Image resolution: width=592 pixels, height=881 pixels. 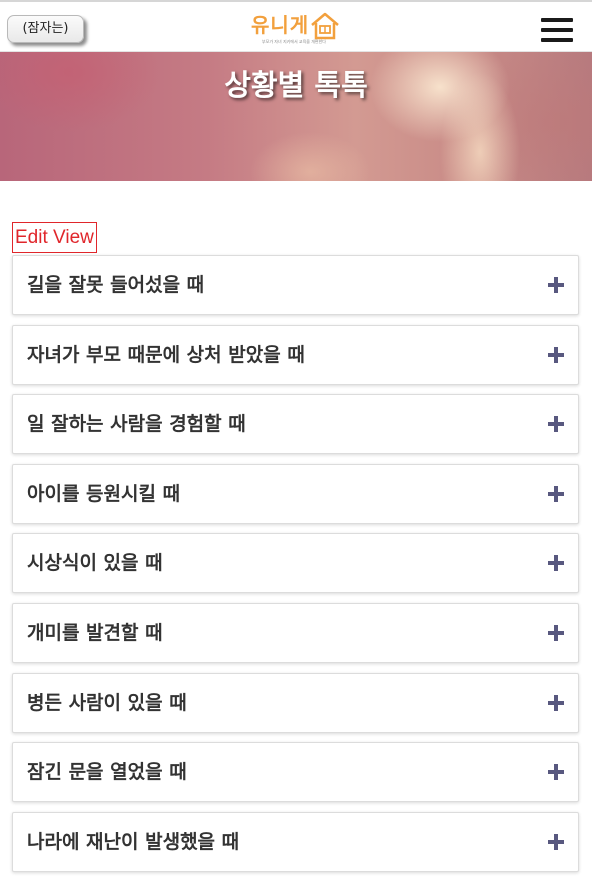 I want to click on accordion-item: 나라에 재난이 발생했을 때, so click(x=295, y=841).